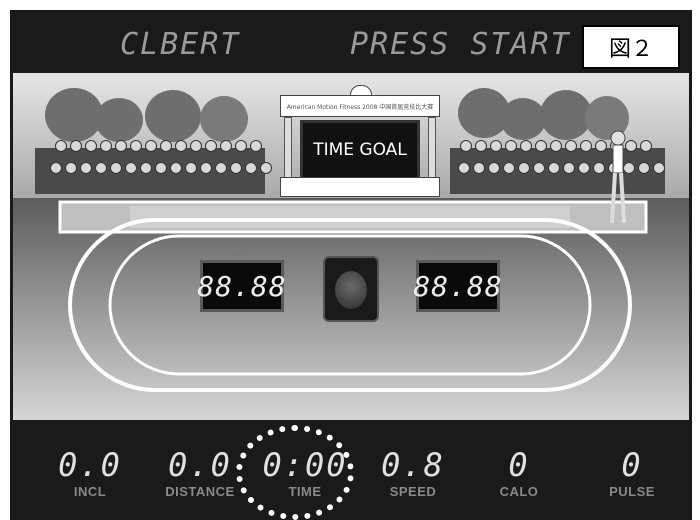 Image resolution: width=700 pixels, height=520 pixels. I want to click on stat-calo: 0 CALO, so click(519, 473).